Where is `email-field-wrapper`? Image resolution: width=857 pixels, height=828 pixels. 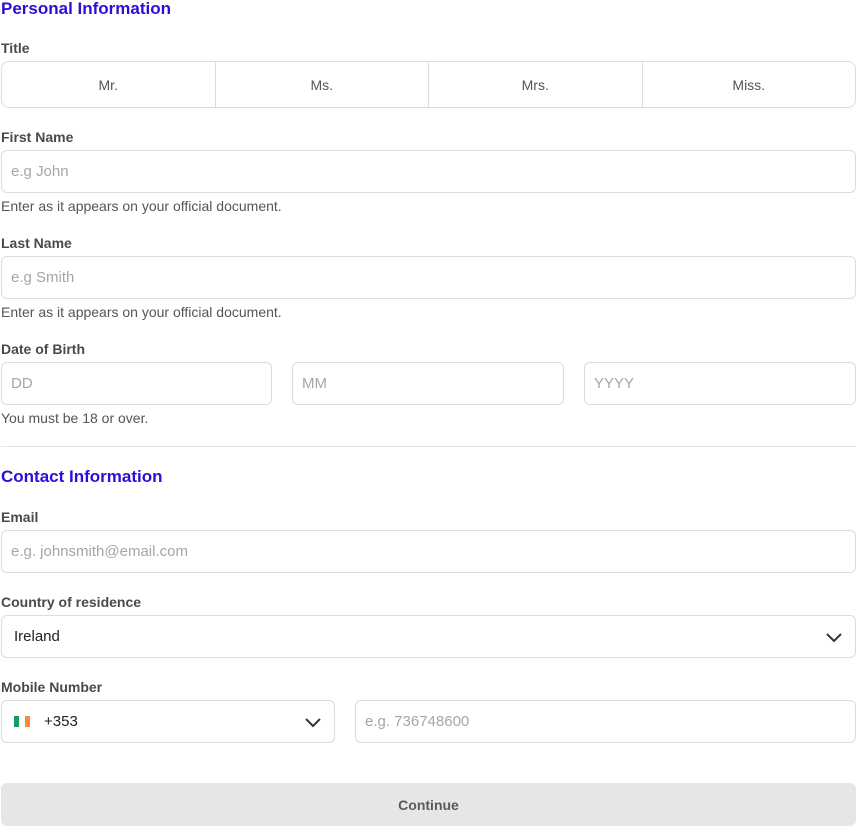 email-field-wrapper is located at coordinates (428, 551).